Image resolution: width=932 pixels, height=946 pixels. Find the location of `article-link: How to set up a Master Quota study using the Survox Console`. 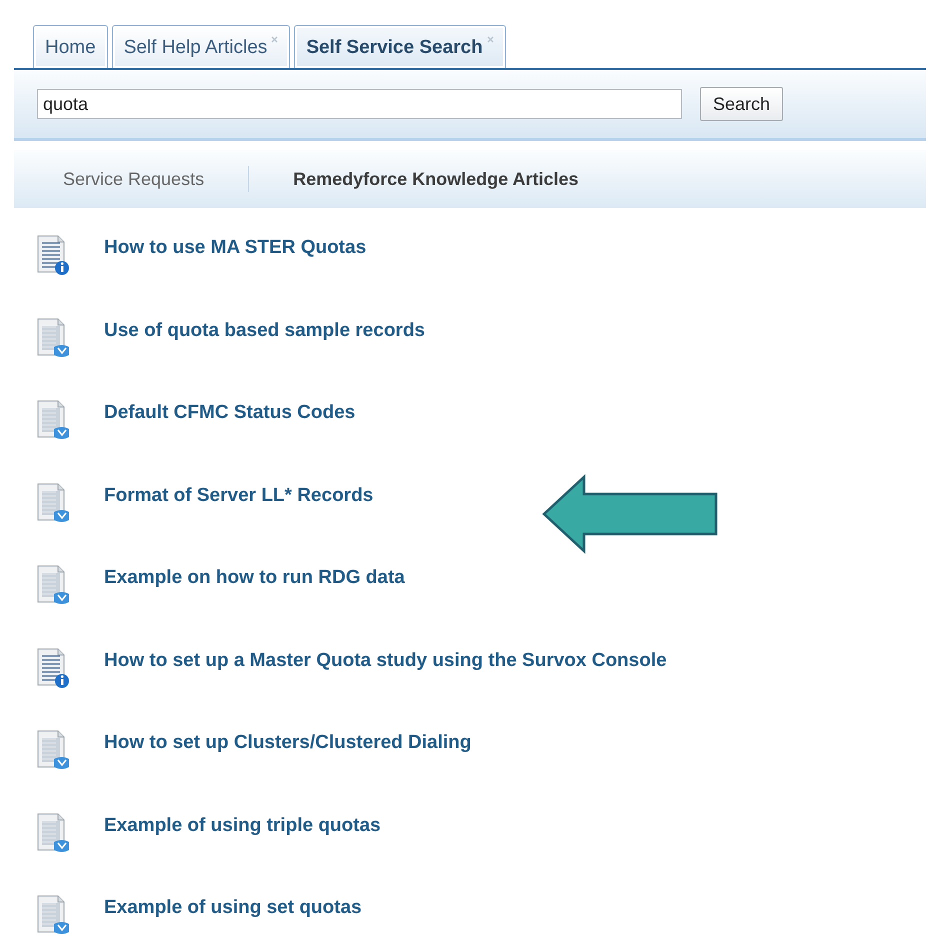

article-link: How to set up a Master Quota study using the Survox Console is located at coordinates (385, 659).